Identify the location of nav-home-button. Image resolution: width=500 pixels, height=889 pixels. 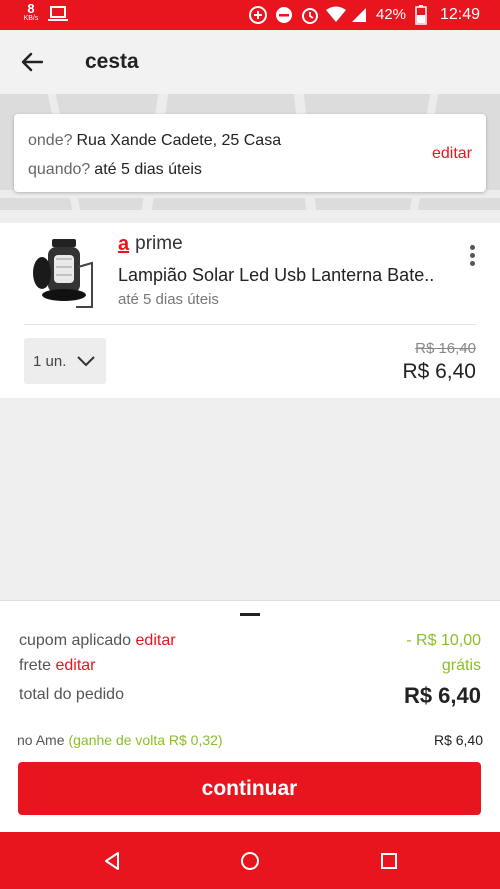
(250, 861).